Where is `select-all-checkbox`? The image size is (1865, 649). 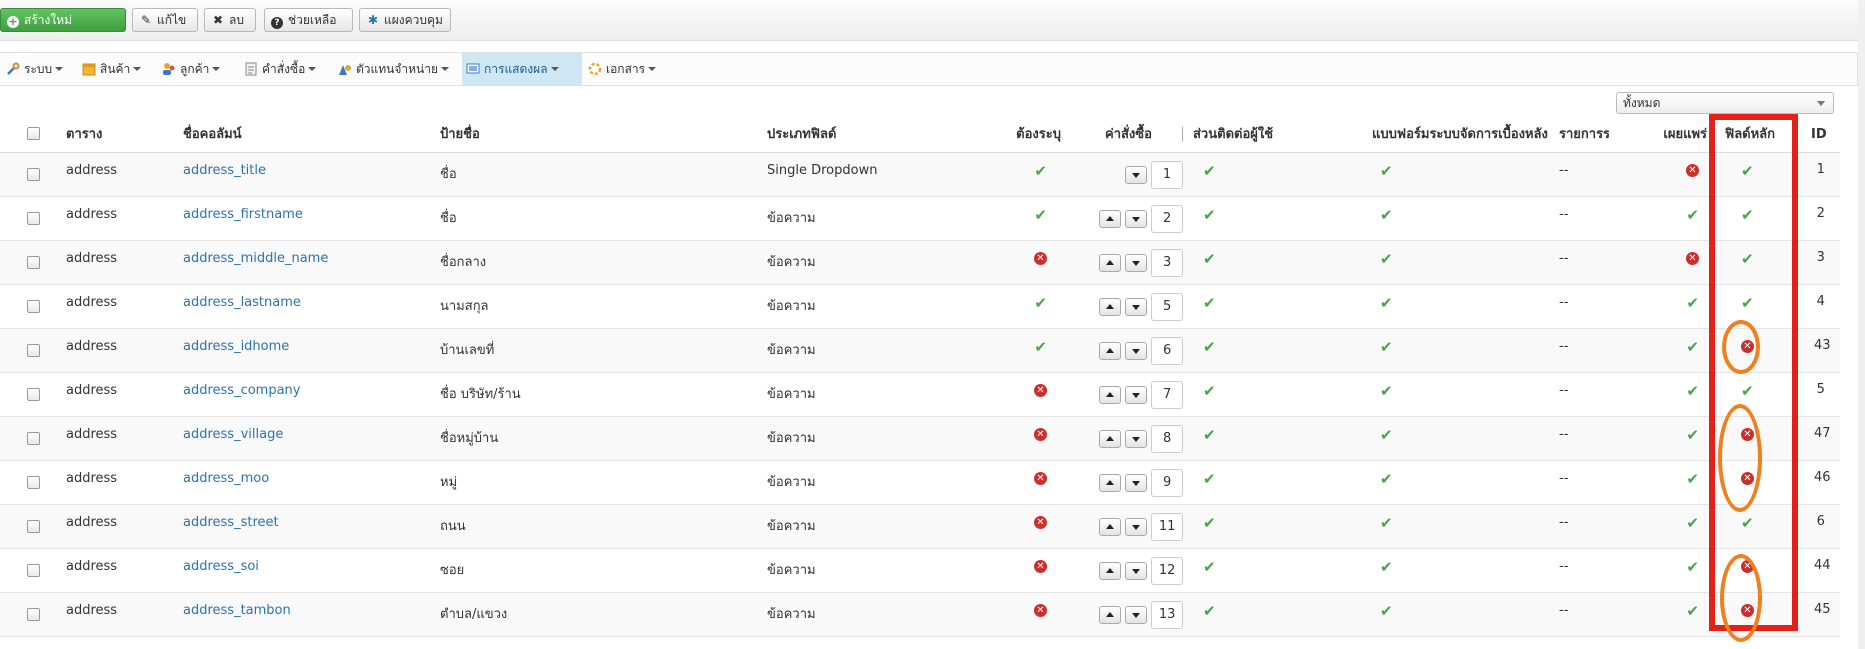
select-all-checkbox is located at coordinates (33, 133).